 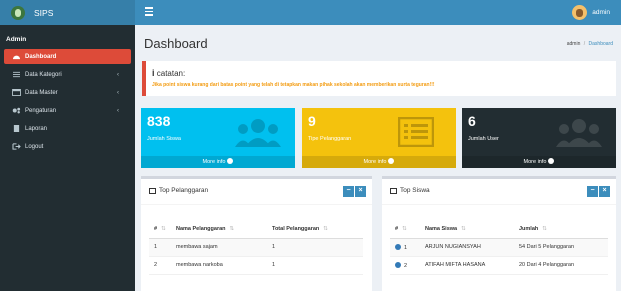 I want to click on dashboard-icon, so click(x=16, y=57).